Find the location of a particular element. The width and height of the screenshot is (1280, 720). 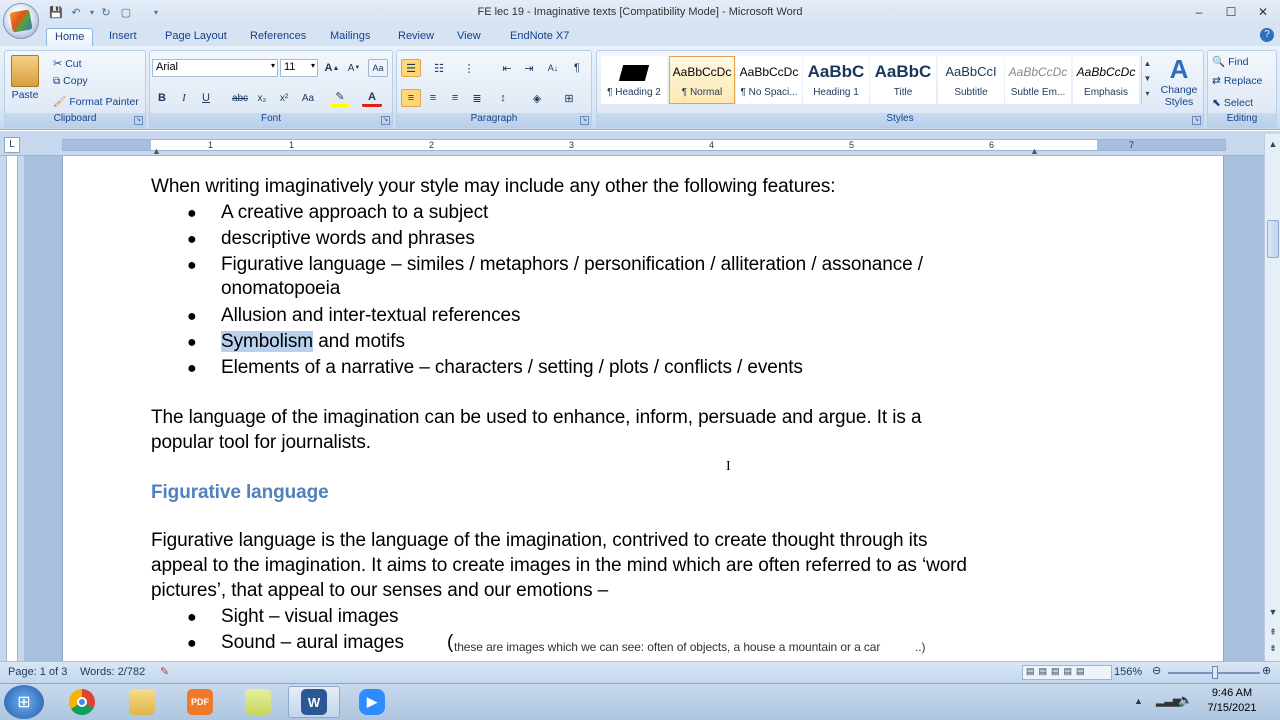

bullets-icon: ☰ is located at coordinates (411, 68).